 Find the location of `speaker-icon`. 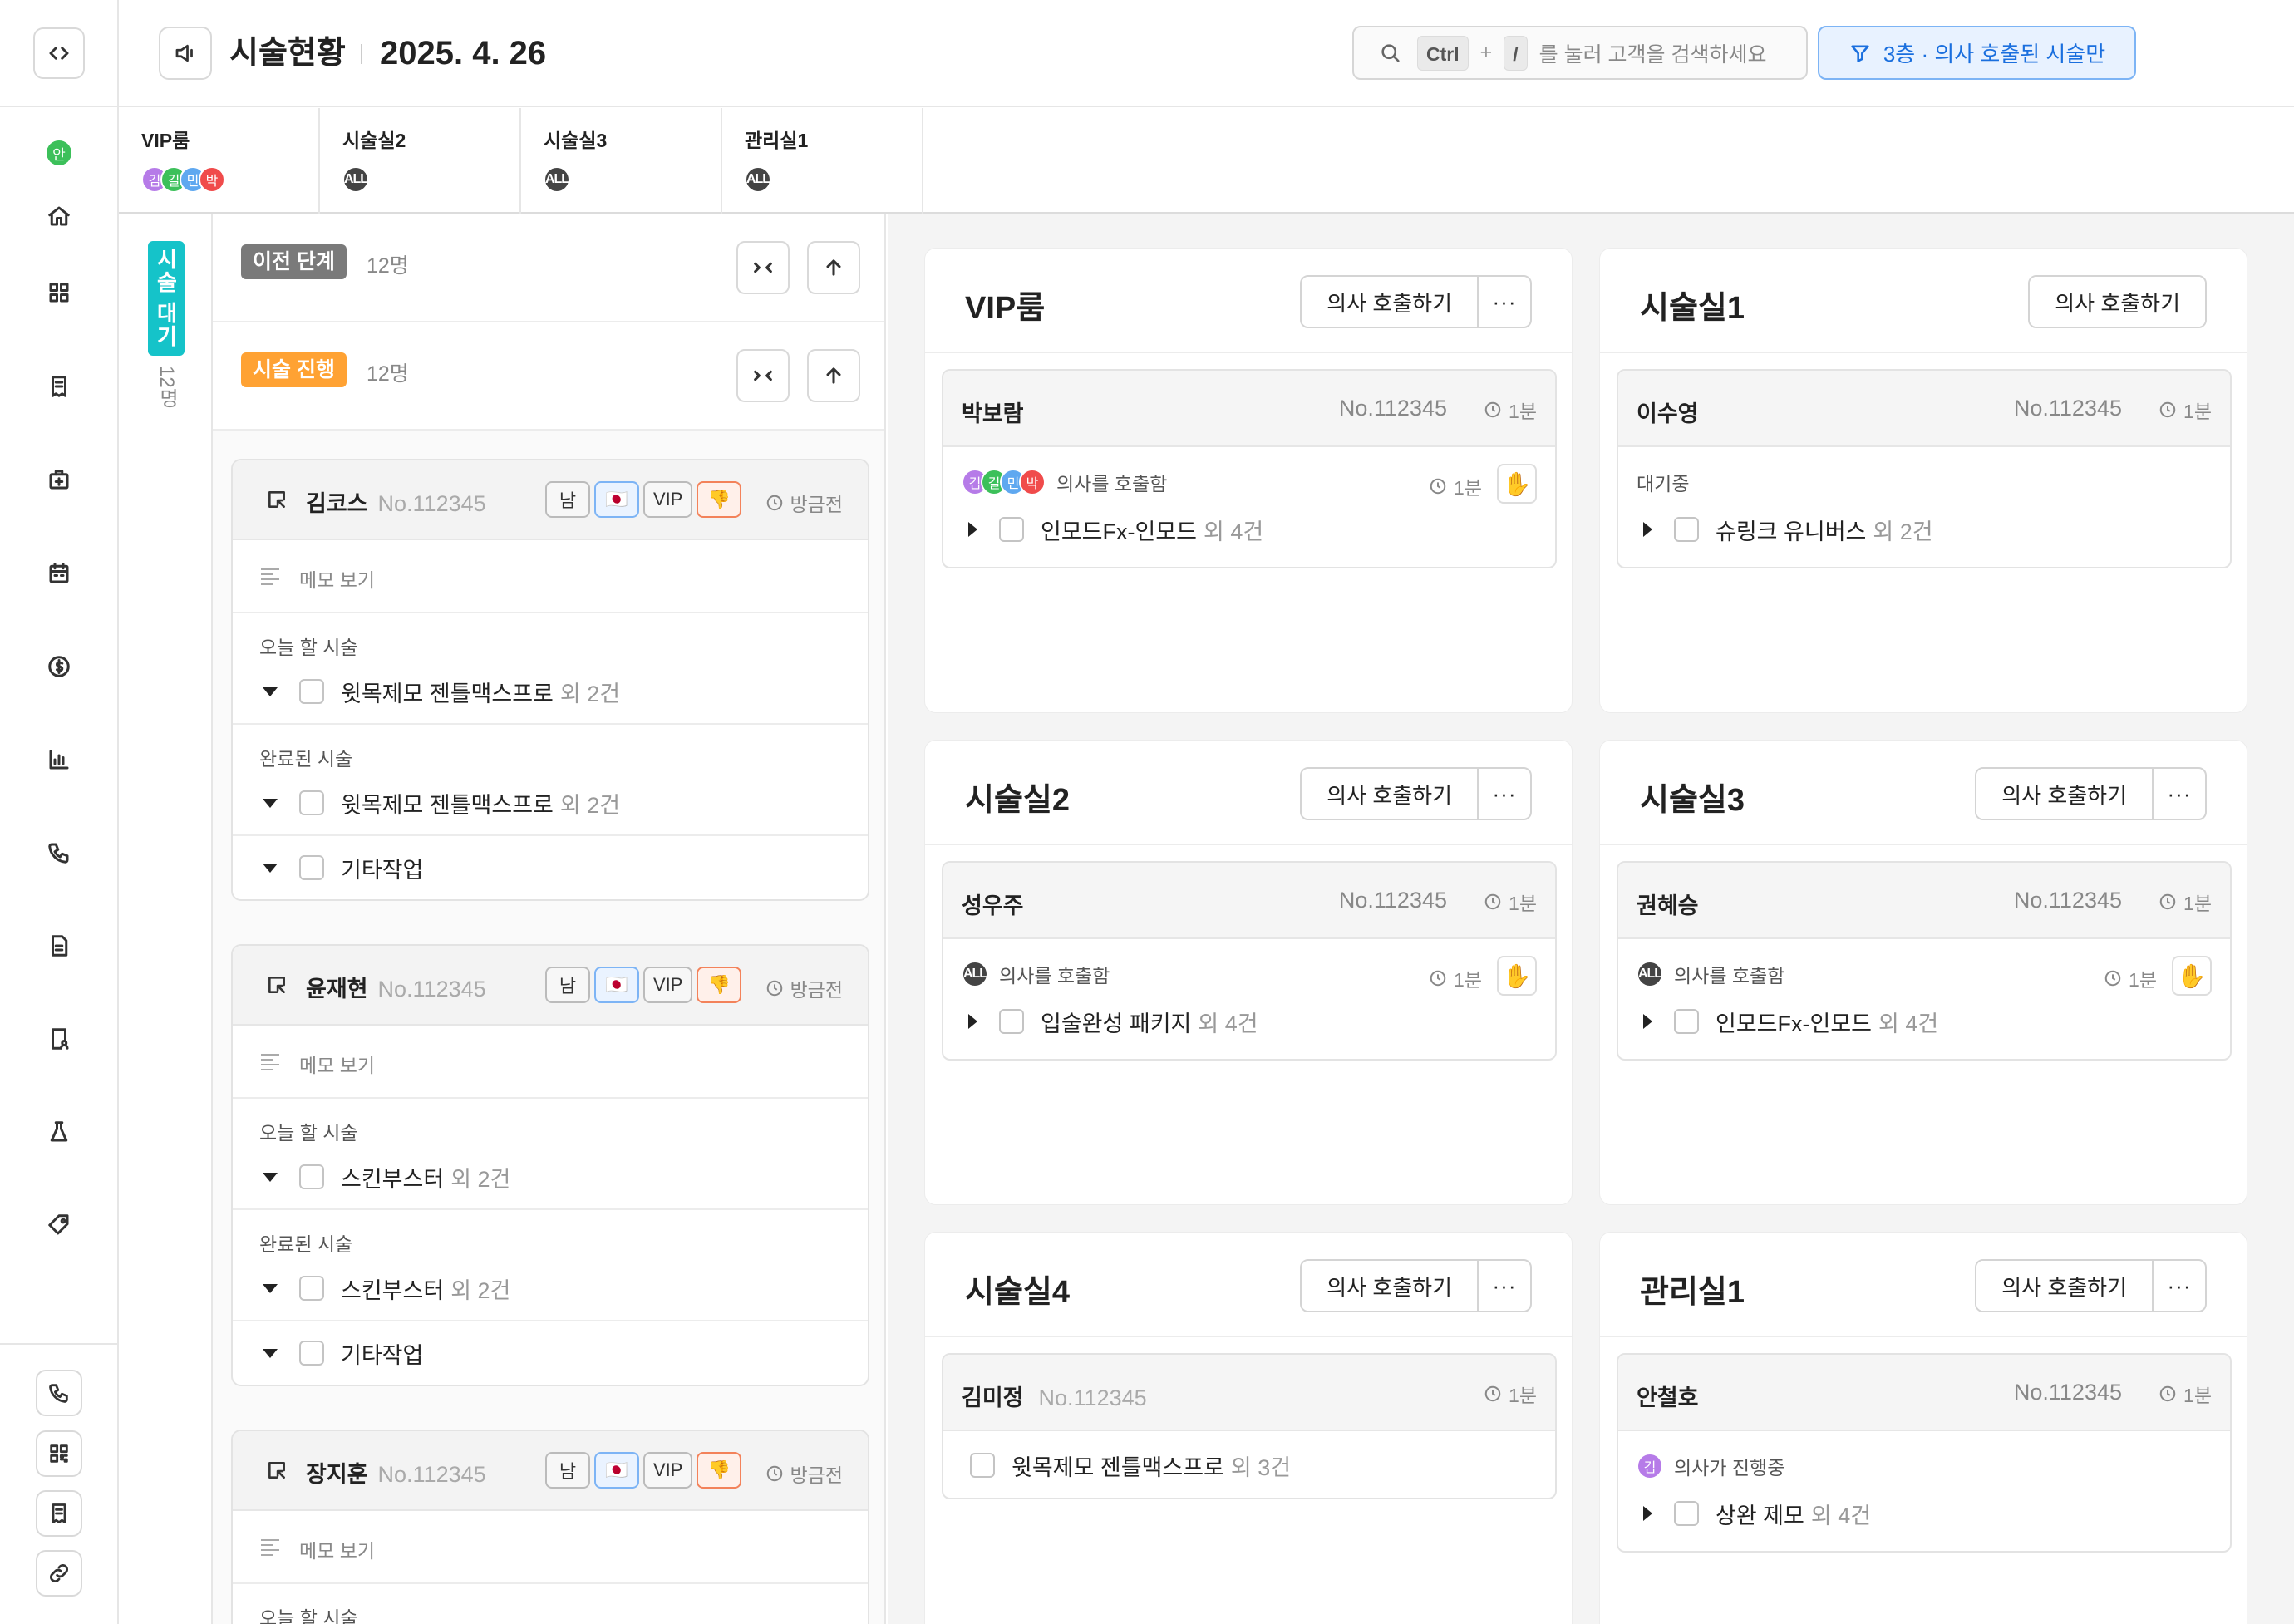

speaker-icon is located at coordinates (185, 53).